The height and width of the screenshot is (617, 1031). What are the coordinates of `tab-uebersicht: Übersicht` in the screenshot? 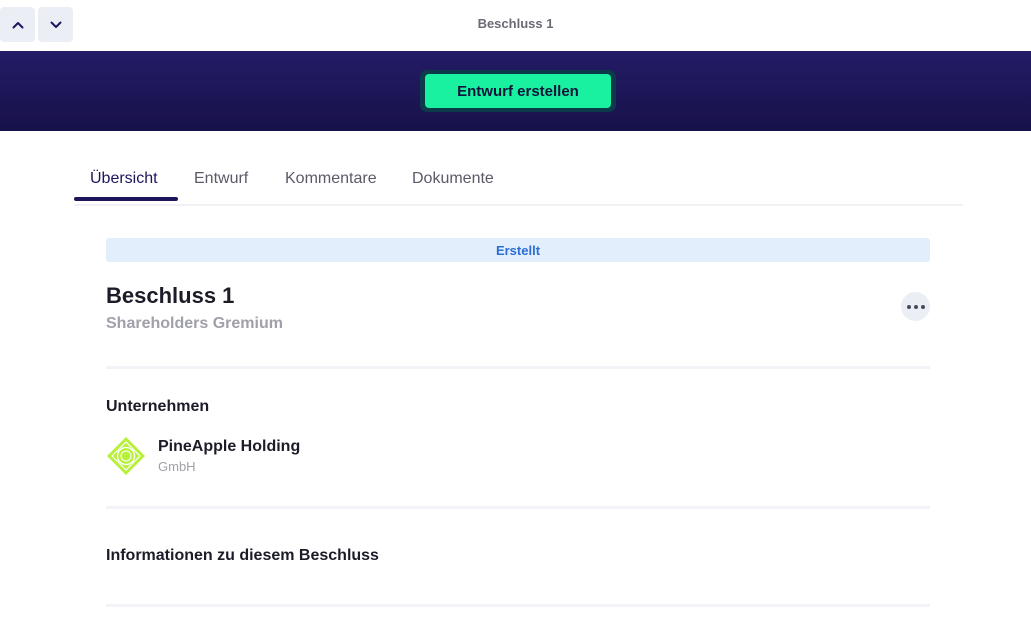 It's located at (124, 179).